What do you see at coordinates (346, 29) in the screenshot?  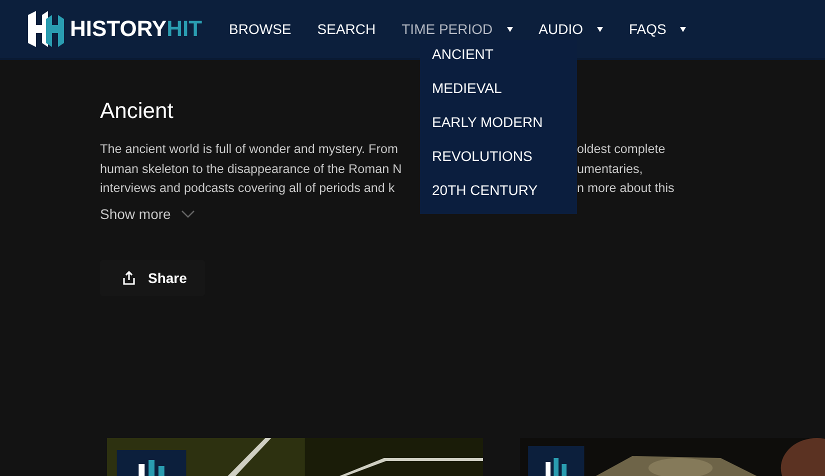 I see `nav-link: SEARCH` at bounding box center [346, 29].